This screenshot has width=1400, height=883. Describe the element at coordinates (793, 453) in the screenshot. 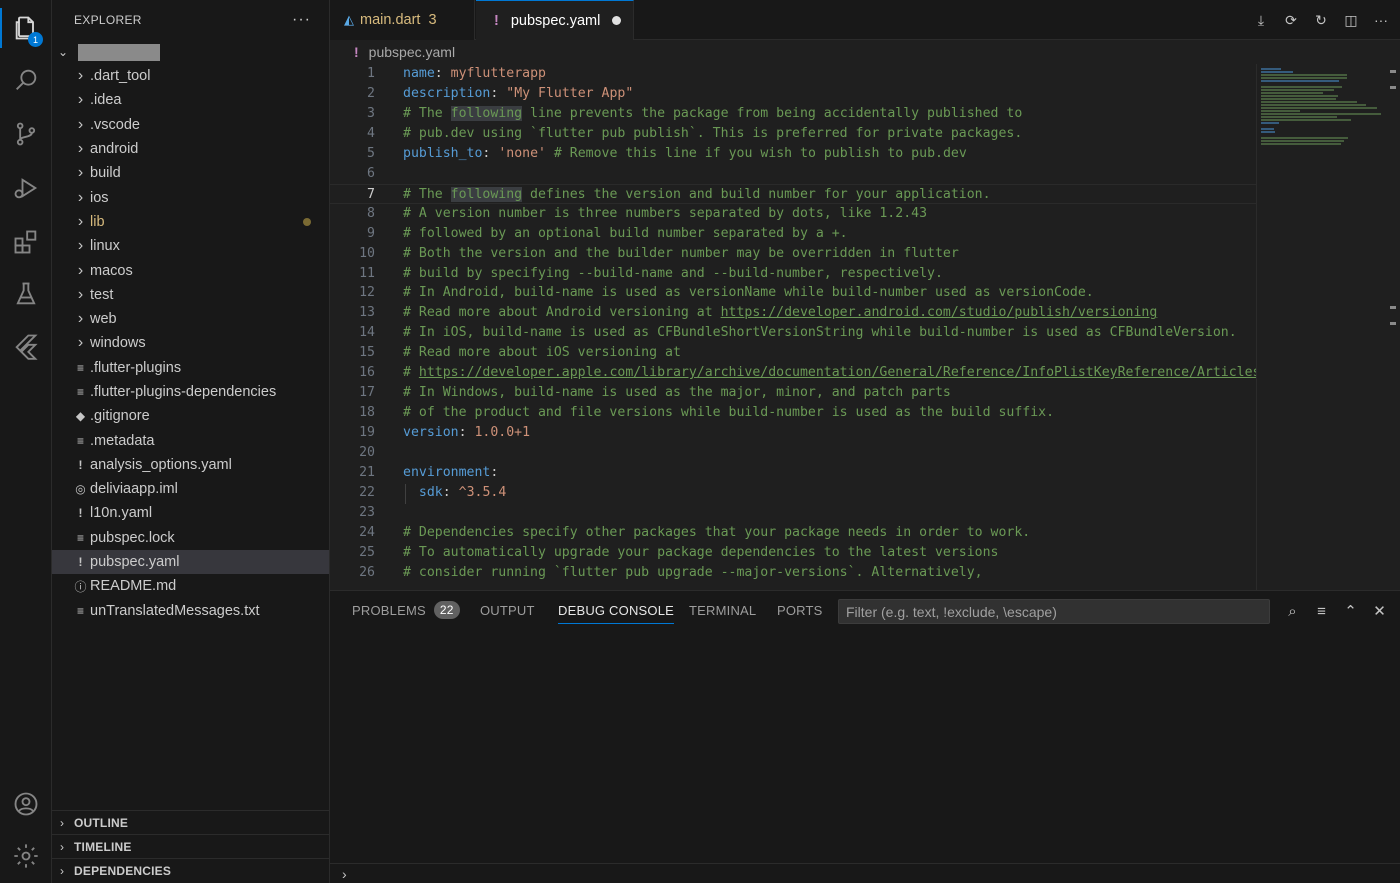

I see `code-line: 20` at that location.